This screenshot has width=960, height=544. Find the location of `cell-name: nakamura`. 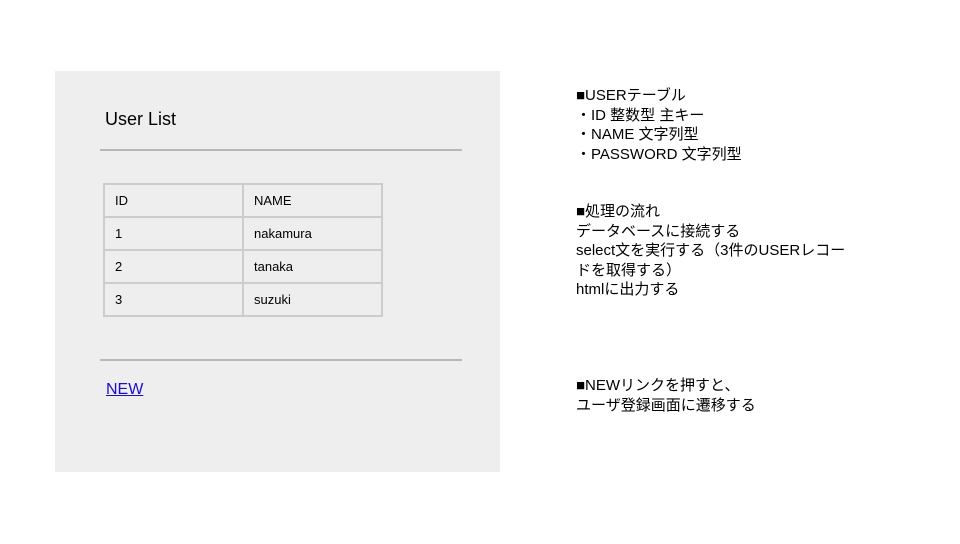

cell-name: nakamura is located at coordinates (312, 233).